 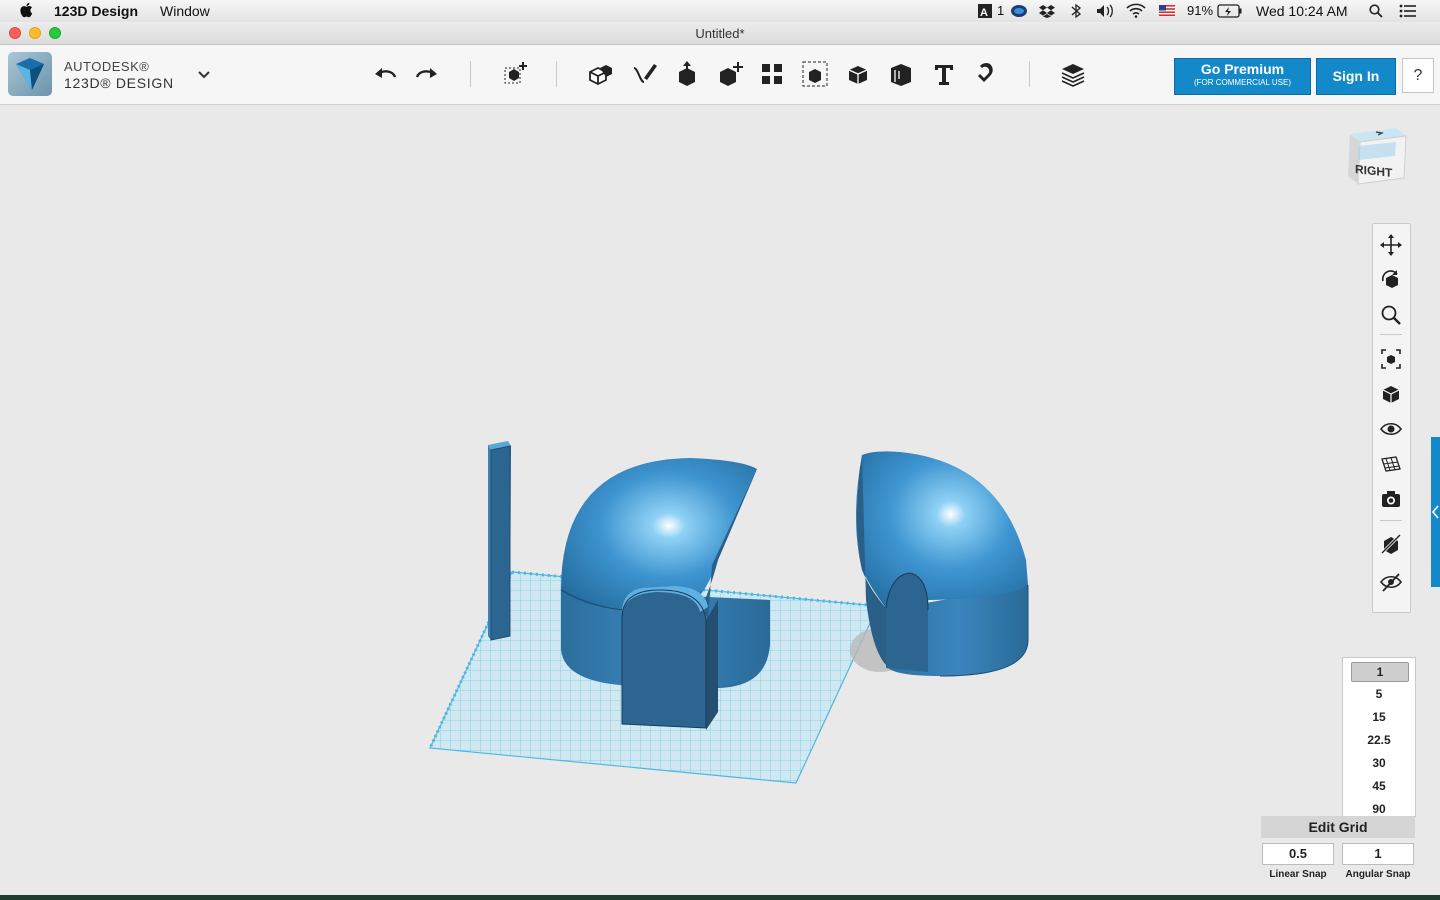 I want to click on snap-option: 1, so click(x=1380, y=672).